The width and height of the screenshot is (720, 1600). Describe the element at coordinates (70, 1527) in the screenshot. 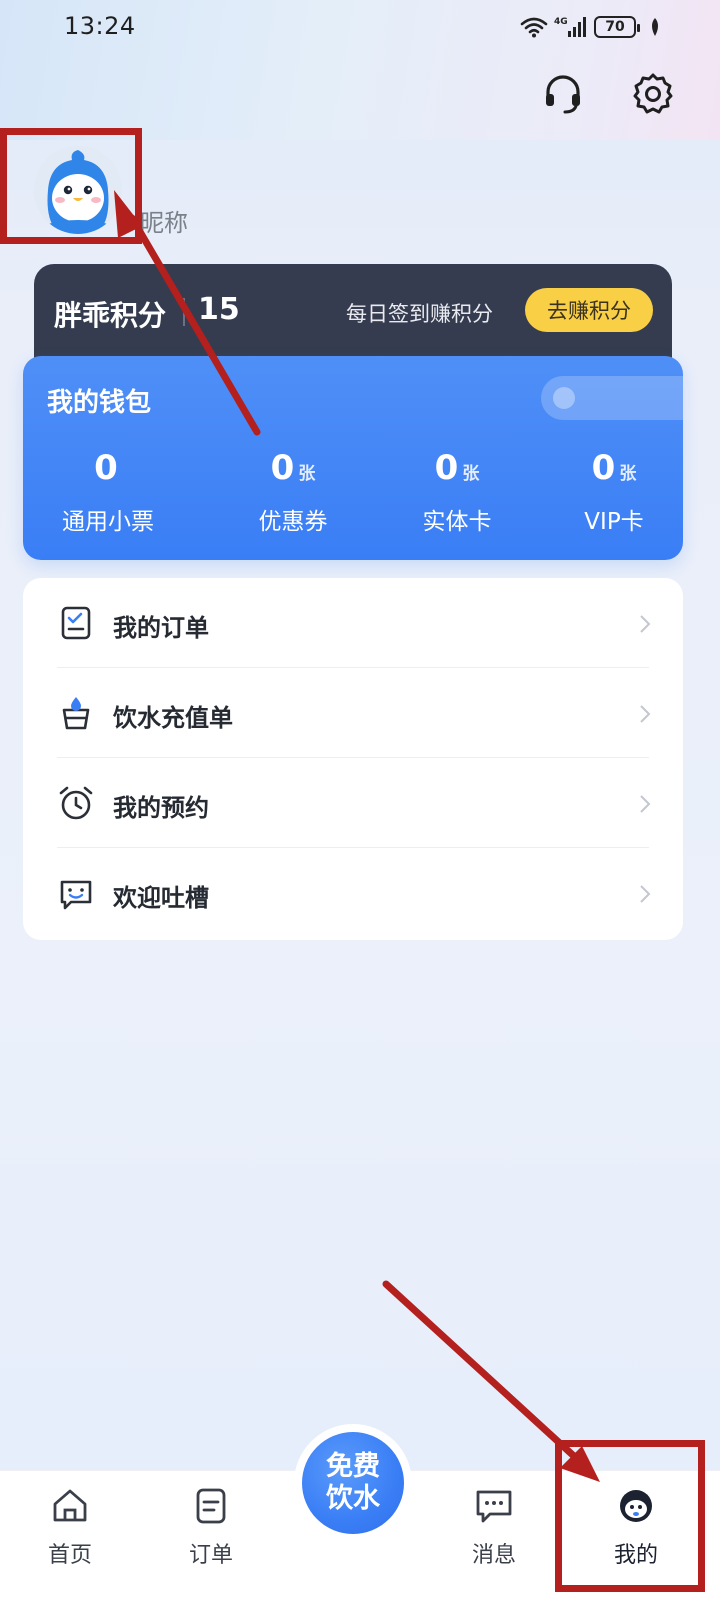

I see `nav-home: 首页` at that location.